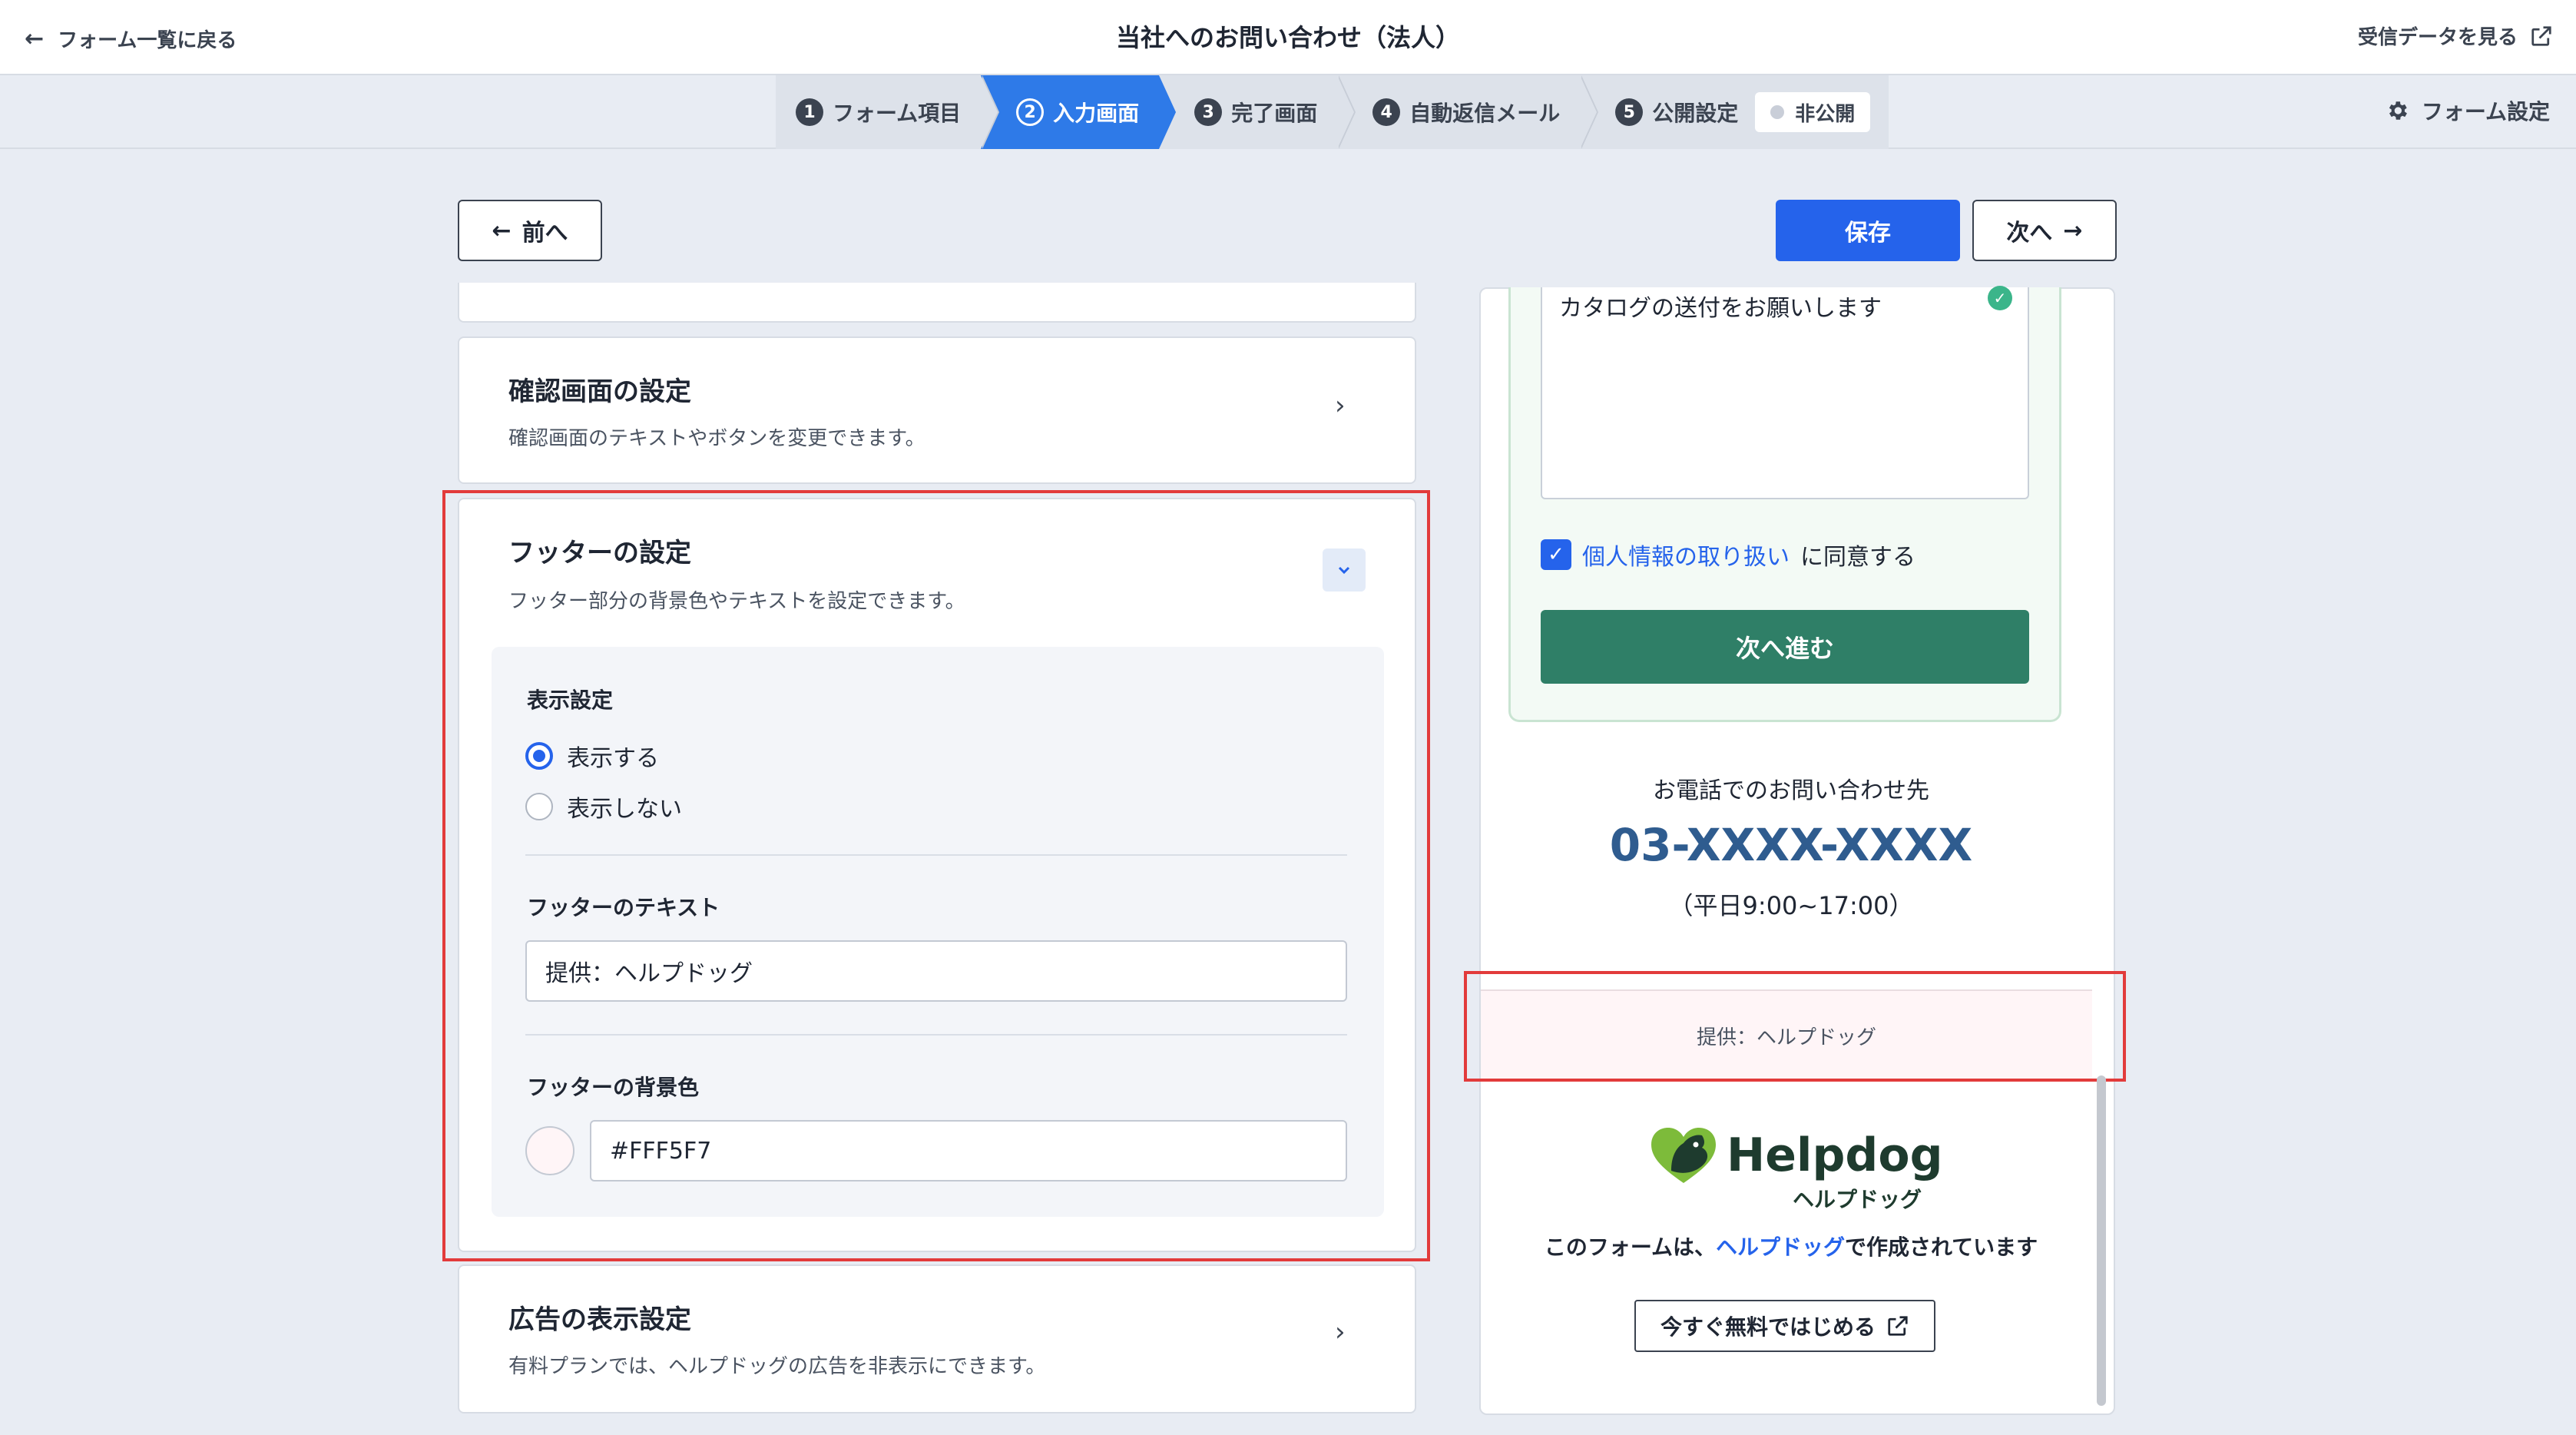 The width and height of the screenshot is (2576, 1435). I want to click on step-auto-reply-mail: 4 自動返信メール, so click(1468, 112).